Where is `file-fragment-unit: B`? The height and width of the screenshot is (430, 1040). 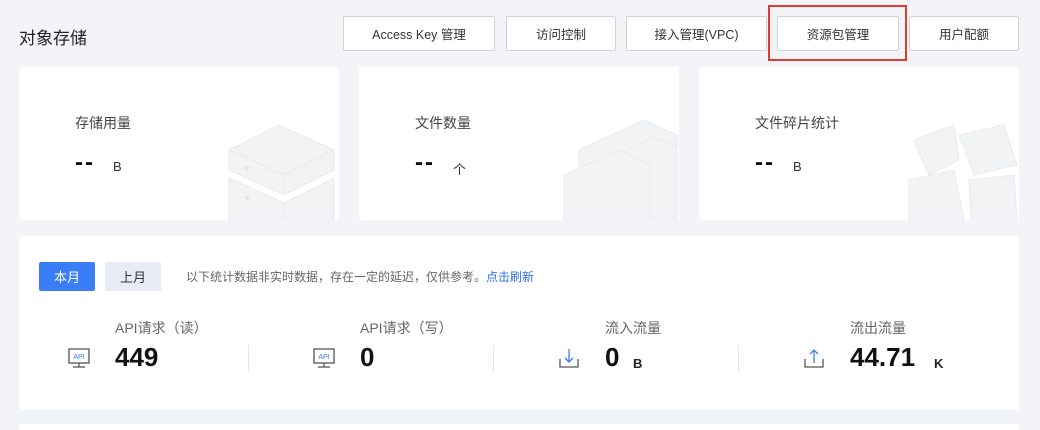
file-fragment-unit: B is located at coordinates (797, 166).